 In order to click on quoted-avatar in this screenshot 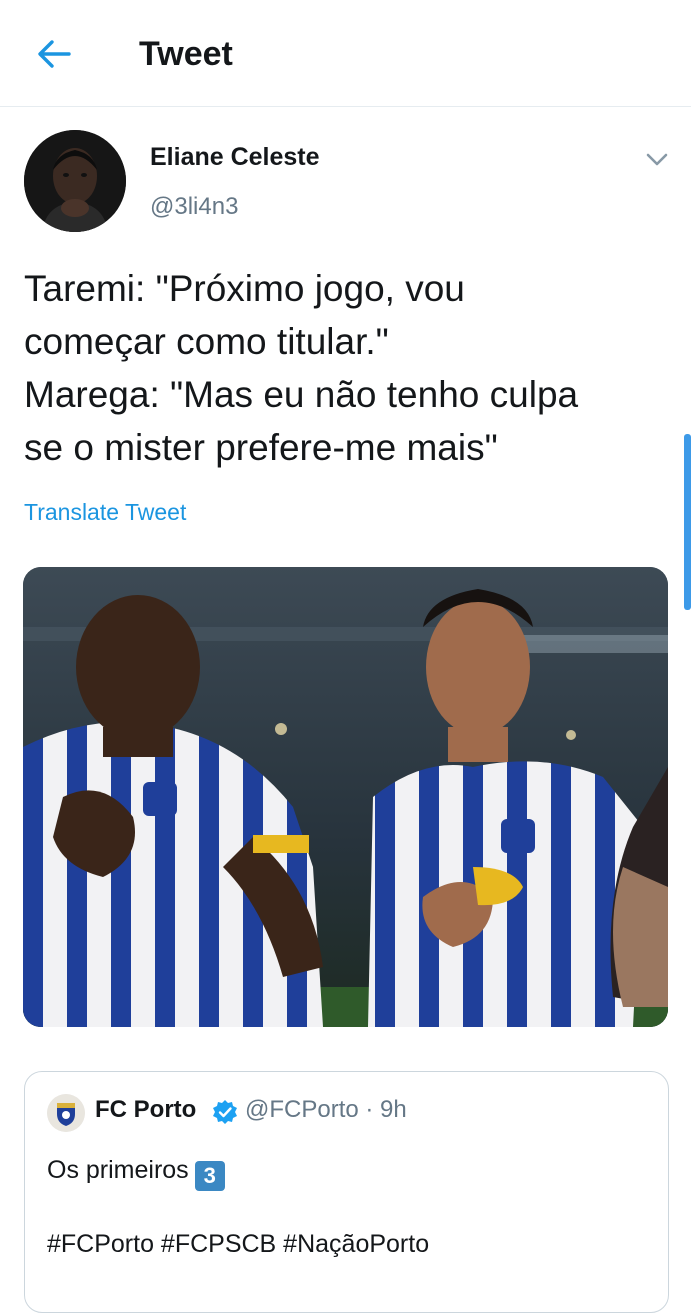, I will do `click(66, 1113)`.